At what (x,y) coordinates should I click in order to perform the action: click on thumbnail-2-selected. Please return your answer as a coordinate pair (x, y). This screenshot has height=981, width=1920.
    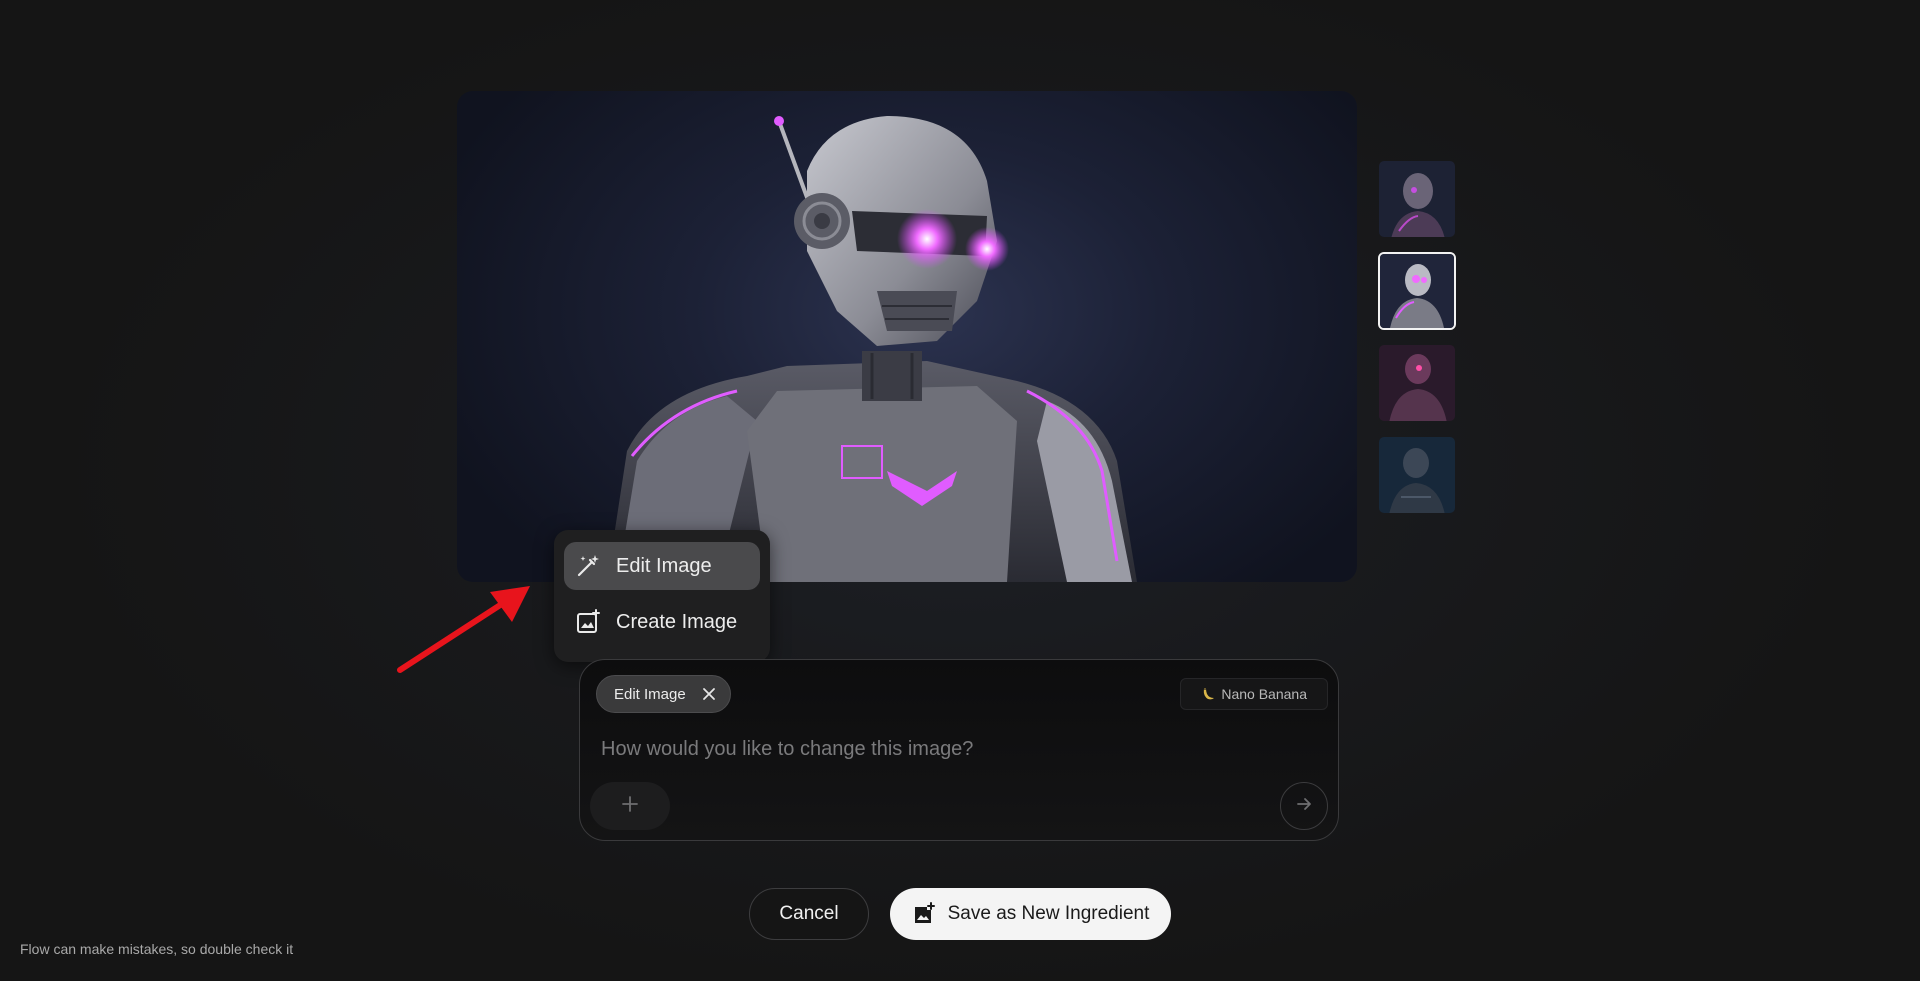
    Looking at the image, I should click on (1417, 291).